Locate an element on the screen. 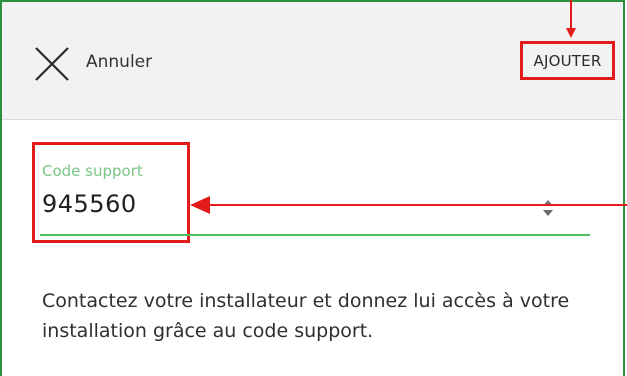 The image size is (627, 376). annotation-arrow-left is located at coordinates (408, 205).